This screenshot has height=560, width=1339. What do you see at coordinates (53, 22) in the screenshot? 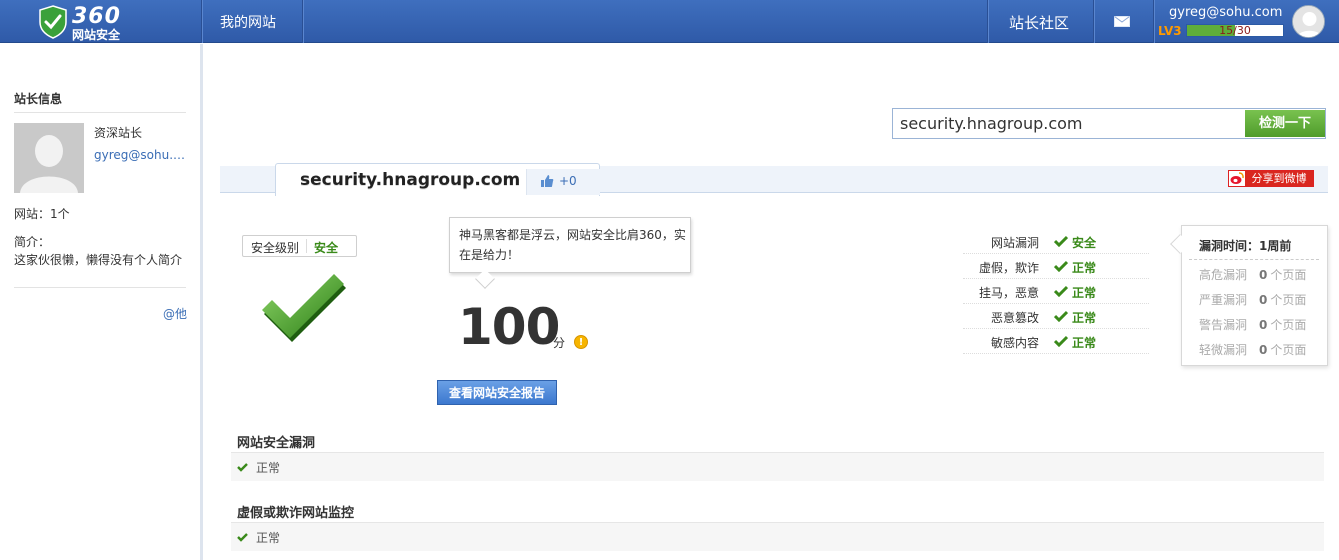
I see `shield-logo-icon` at bounding box center [53, 22].